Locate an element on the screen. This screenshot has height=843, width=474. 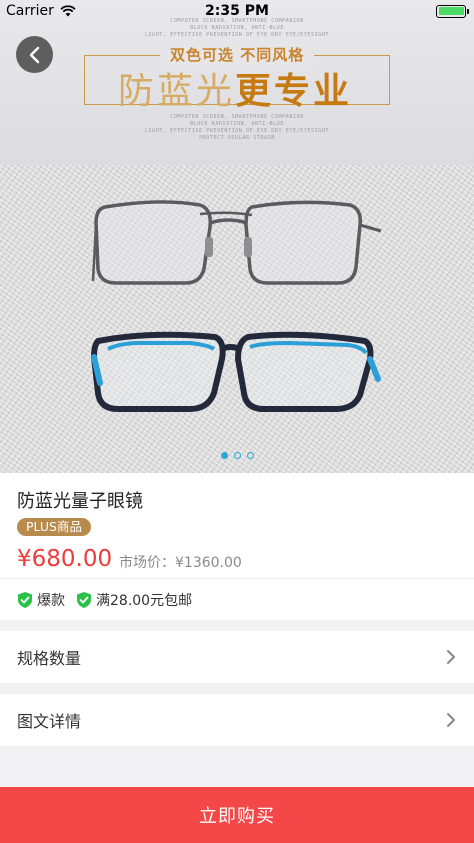
battery-icon is located at coordinates (452, 11).